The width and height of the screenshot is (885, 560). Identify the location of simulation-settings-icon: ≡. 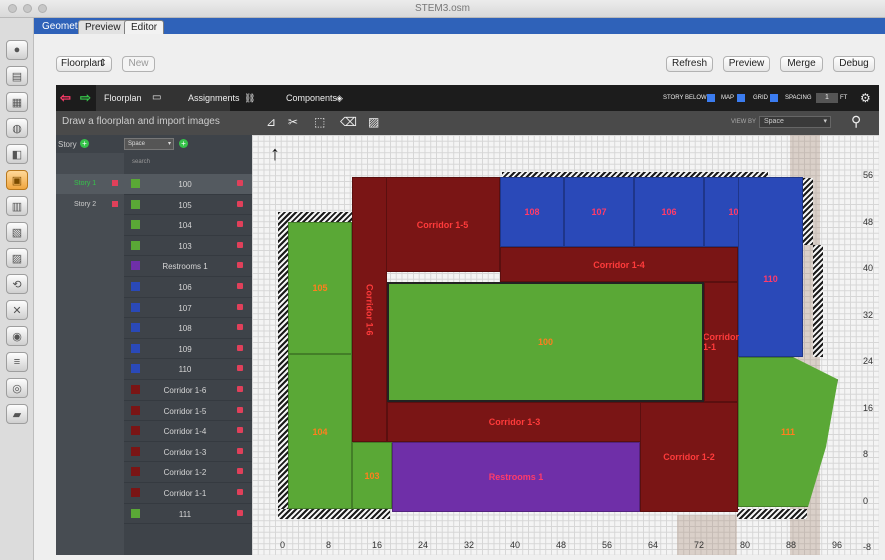
(17, 362).